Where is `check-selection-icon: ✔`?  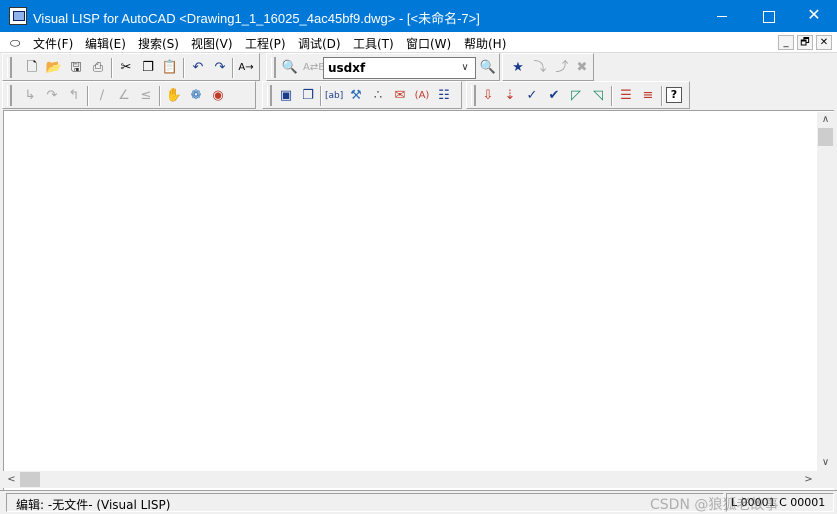 check-selection-icon: ✔ is located at coordinates (554, 96).